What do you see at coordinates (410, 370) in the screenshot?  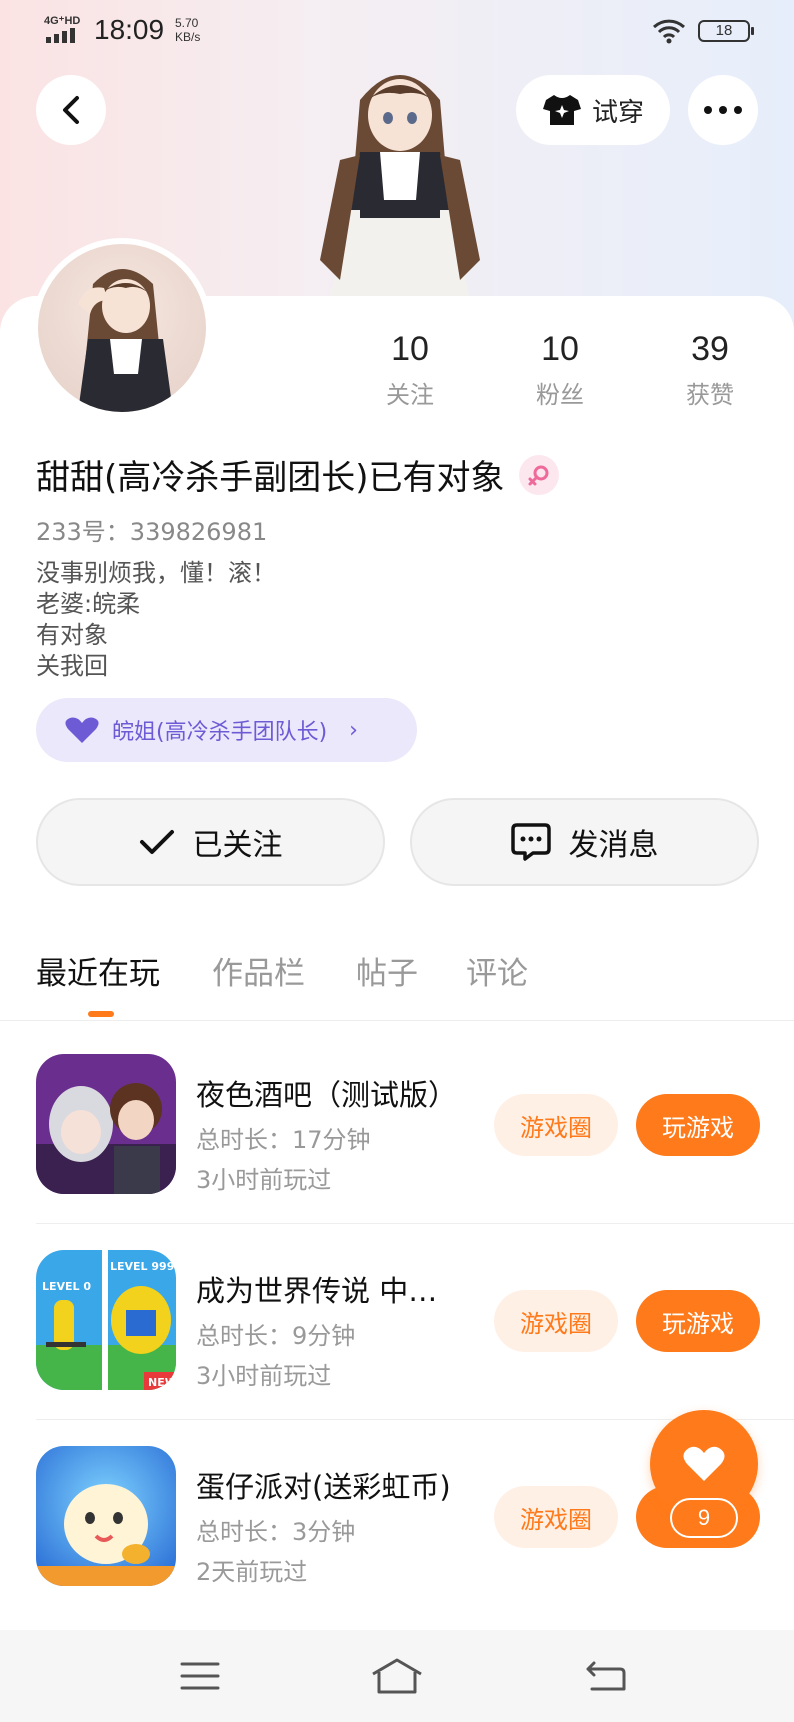 I see `stat-following: 10 关注` at bounding box center [410, 370].